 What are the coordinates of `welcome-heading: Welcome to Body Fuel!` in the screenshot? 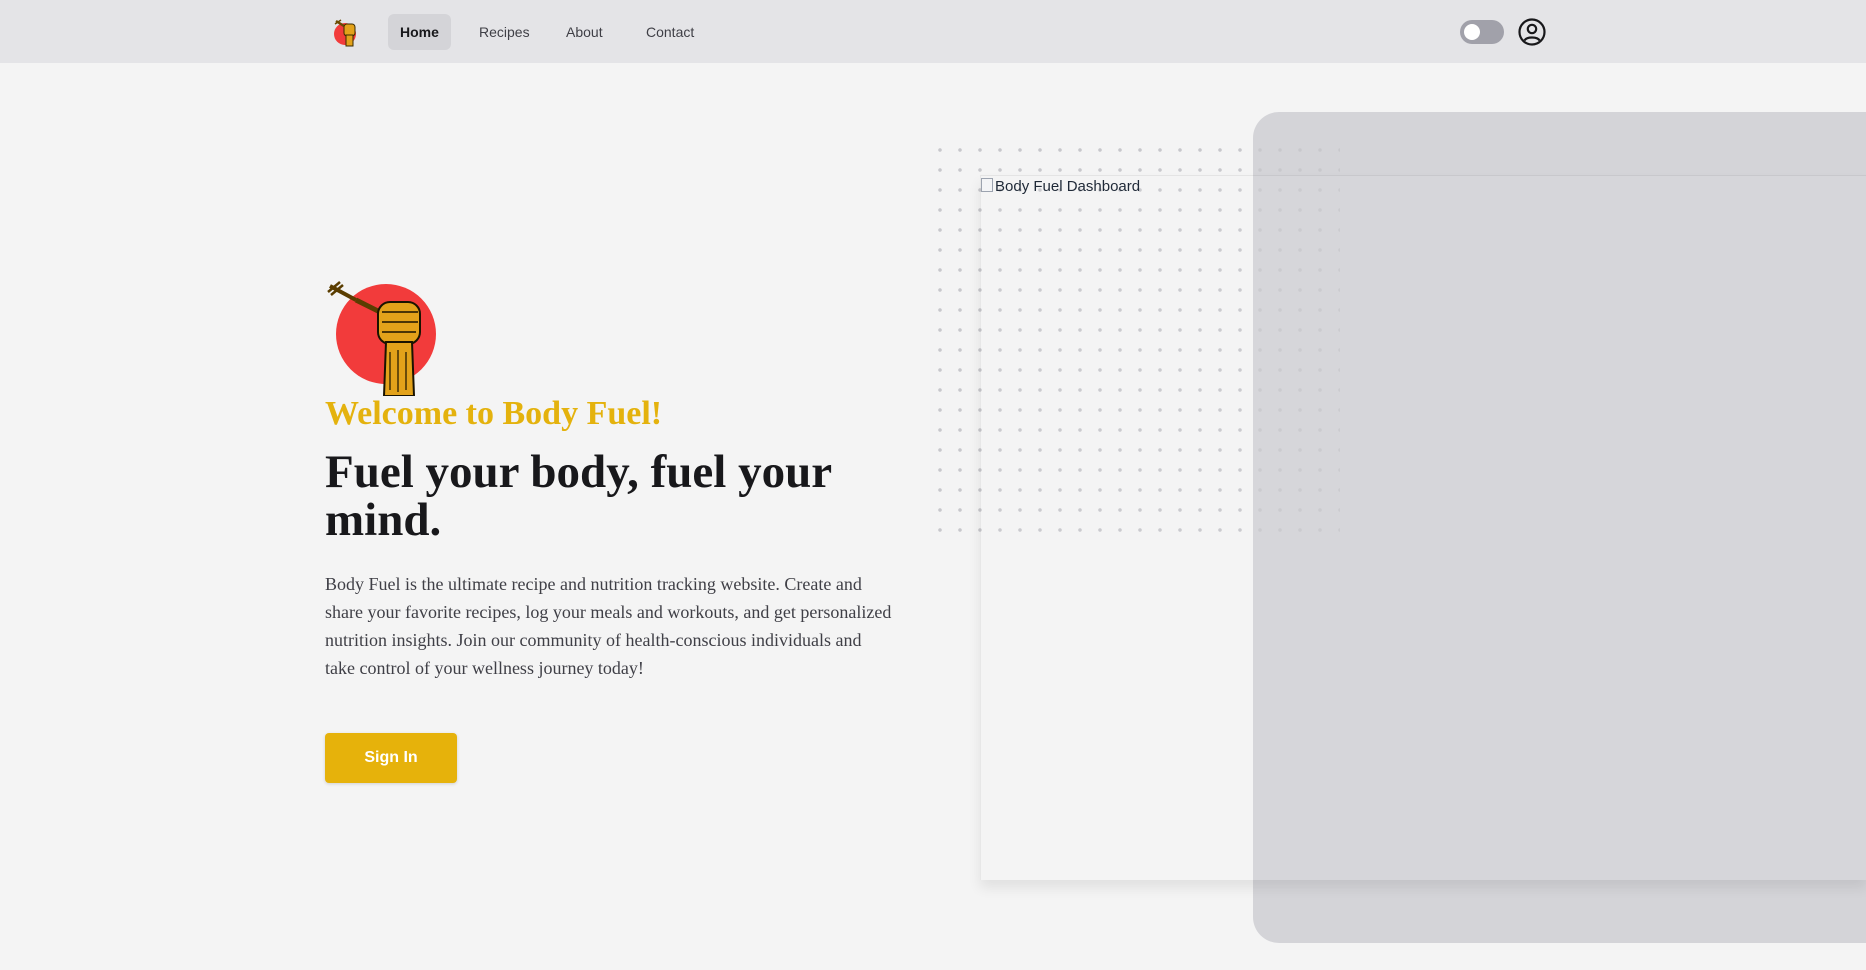 It's located at (494, 413).